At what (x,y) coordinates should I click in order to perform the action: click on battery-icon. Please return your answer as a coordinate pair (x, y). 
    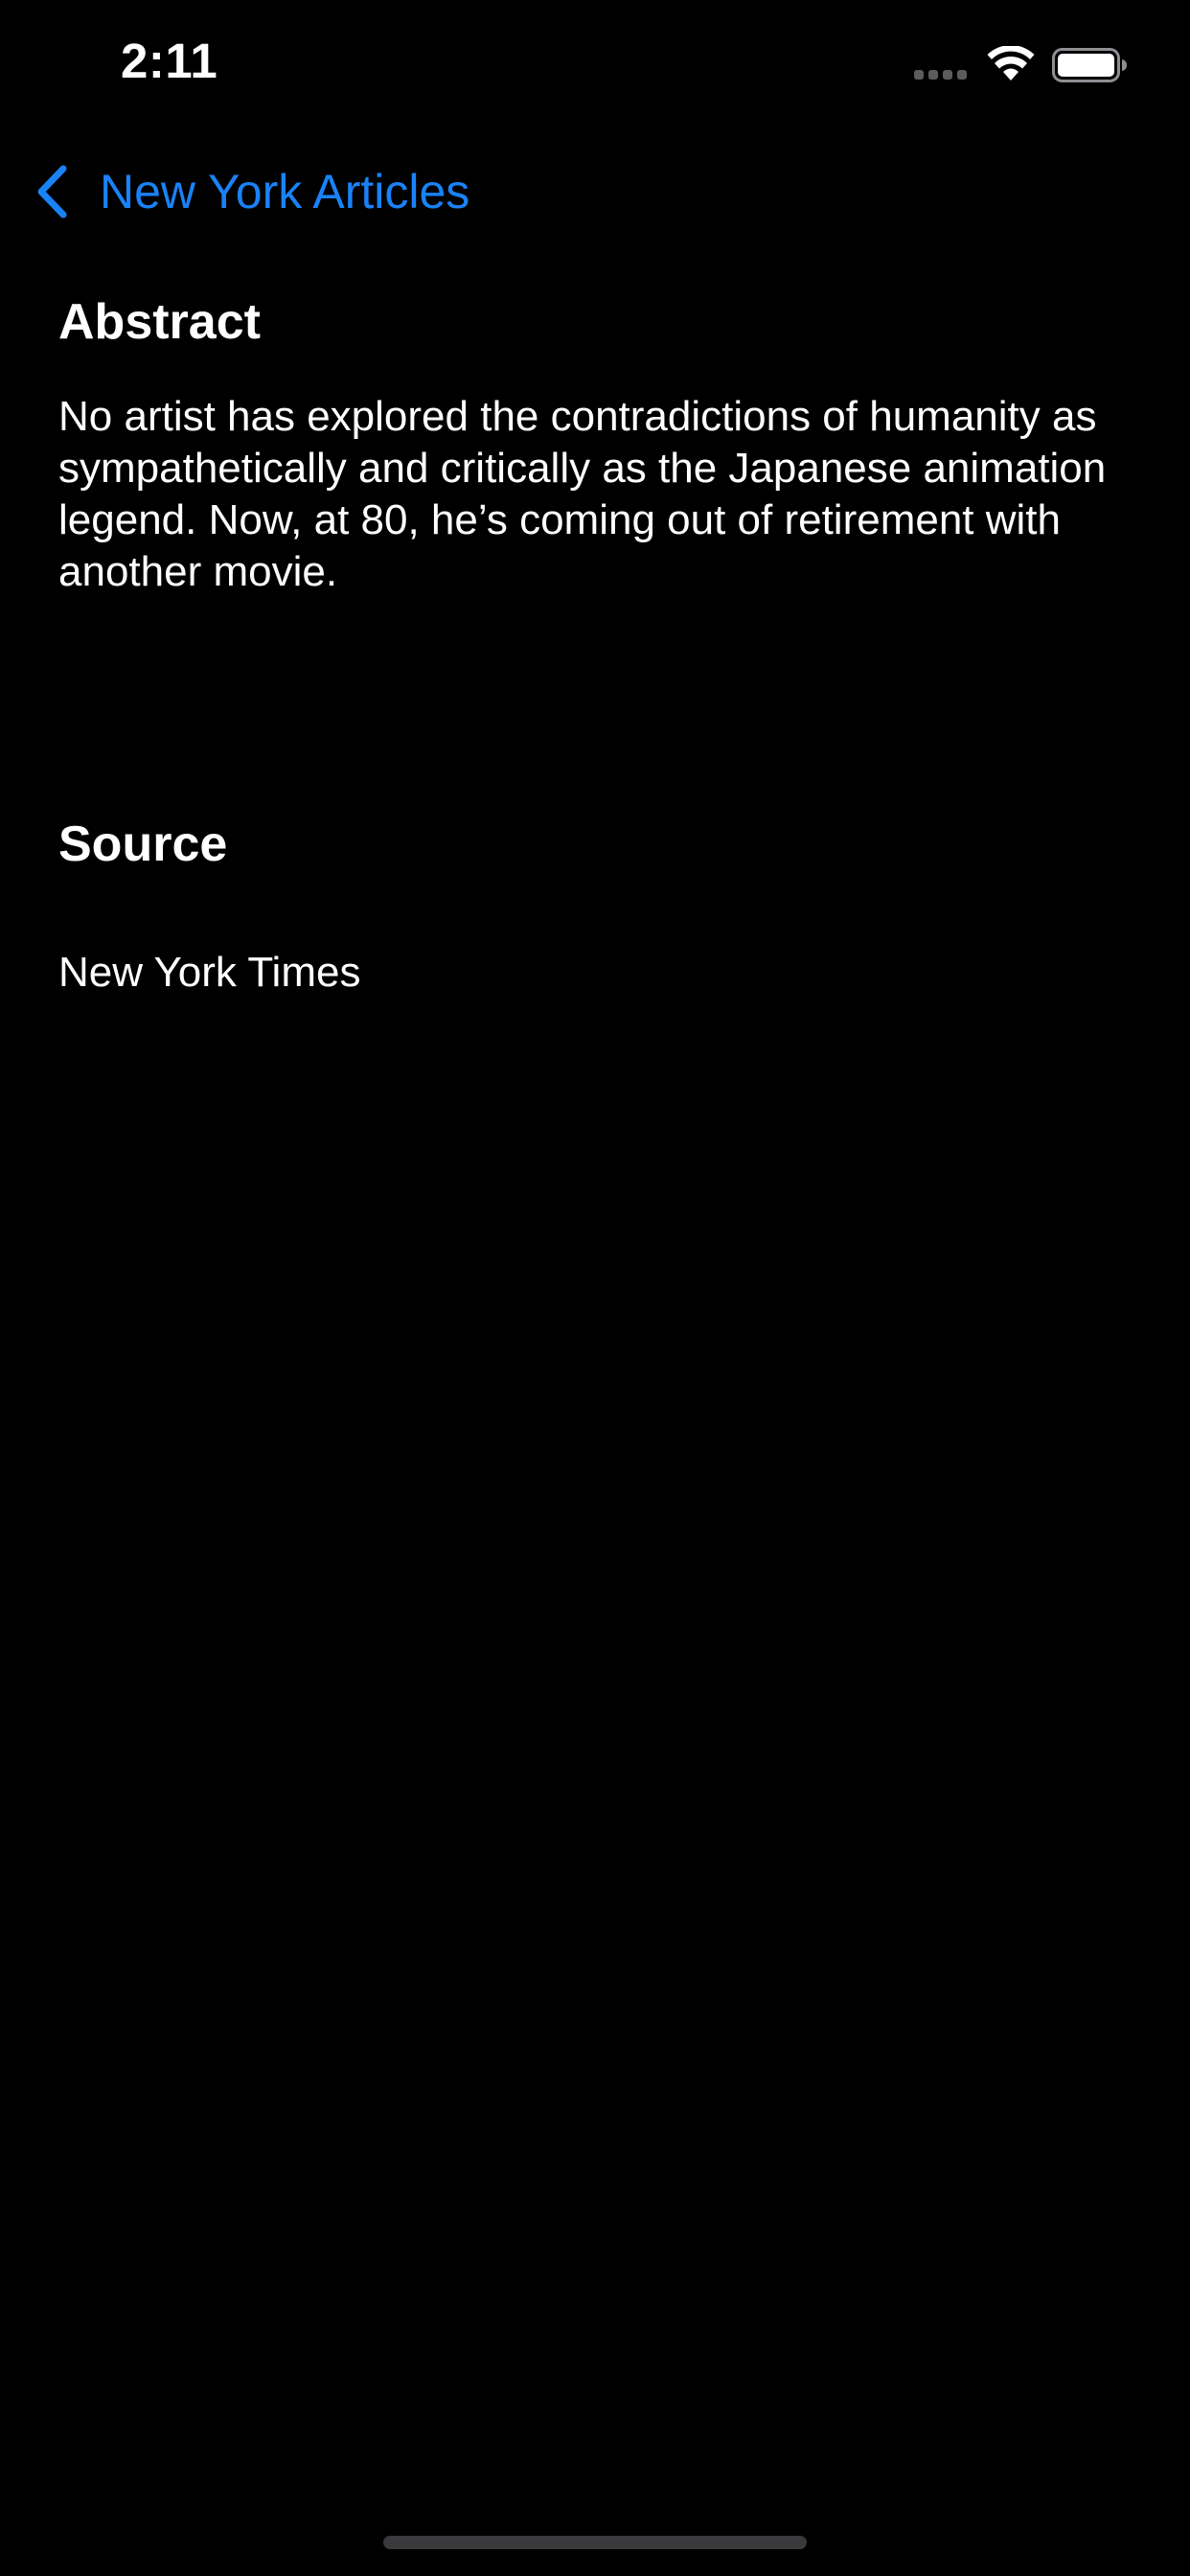
    Looking at the image, I should click on (1090, 65).